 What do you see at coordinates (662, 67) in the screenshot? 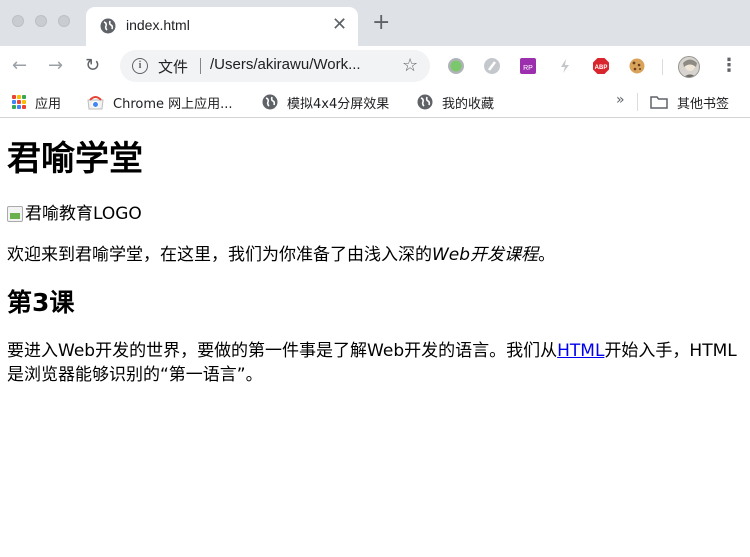
I see `toolbar-divider` at bounding box center [662, 67].